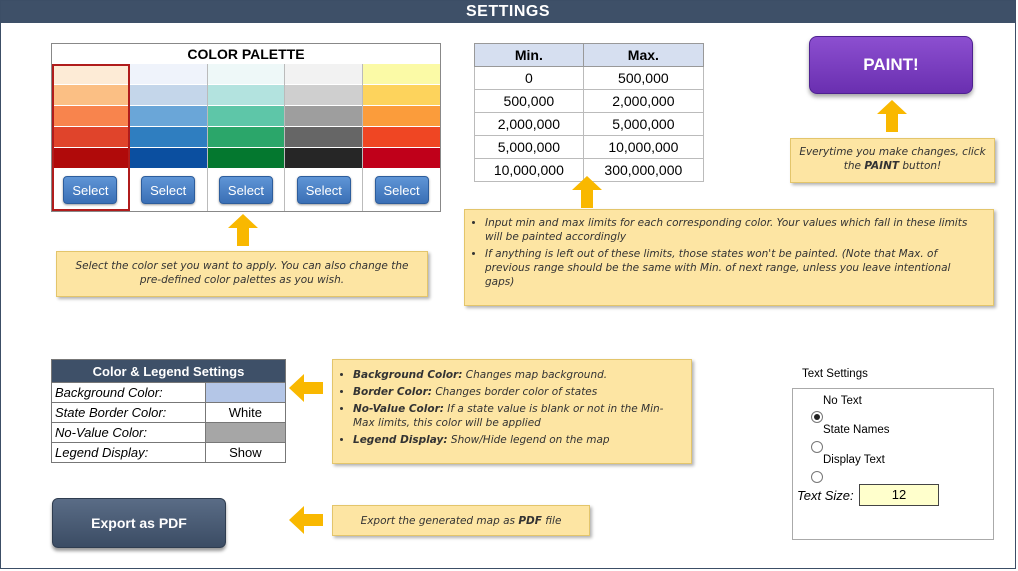 The image size is (1018, 571). What do you see at coordinates (128, 392) in the screenshot?
I see `background-color-label: Background Color:` at bounding box center [128, 392].